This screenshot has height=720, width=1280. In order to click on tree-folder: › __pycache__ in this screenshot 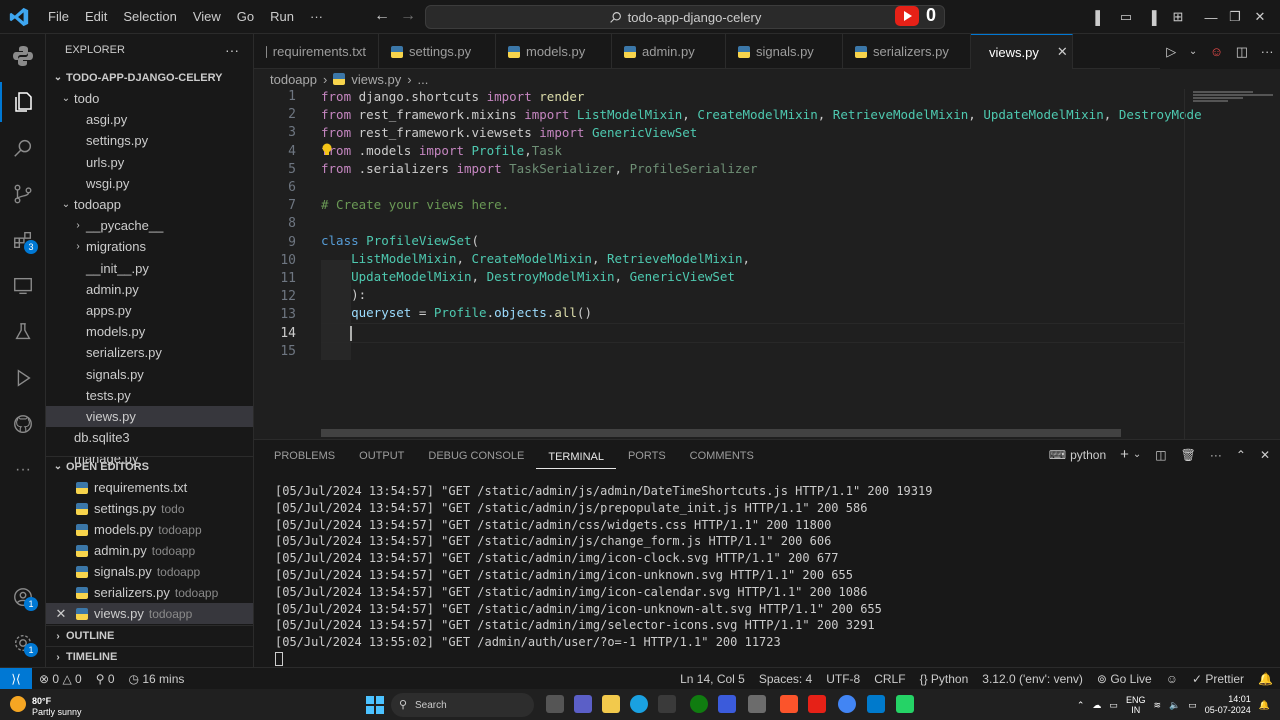, I will do `click(149, 225)`.